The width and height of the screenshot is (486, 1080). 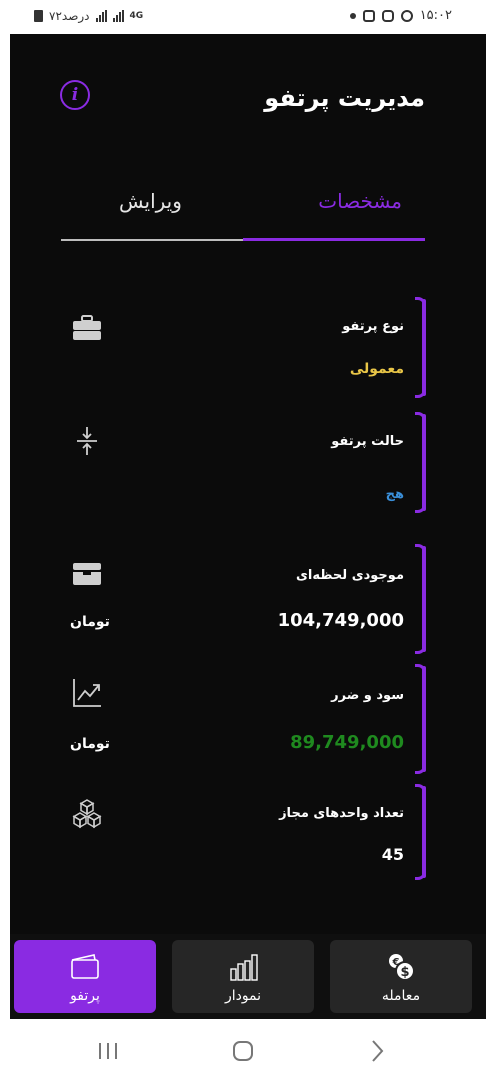 What do you see at coordinates (136, 16) in the screenshot?
I see `network-type: 4G` at bounding box center [136, 16].